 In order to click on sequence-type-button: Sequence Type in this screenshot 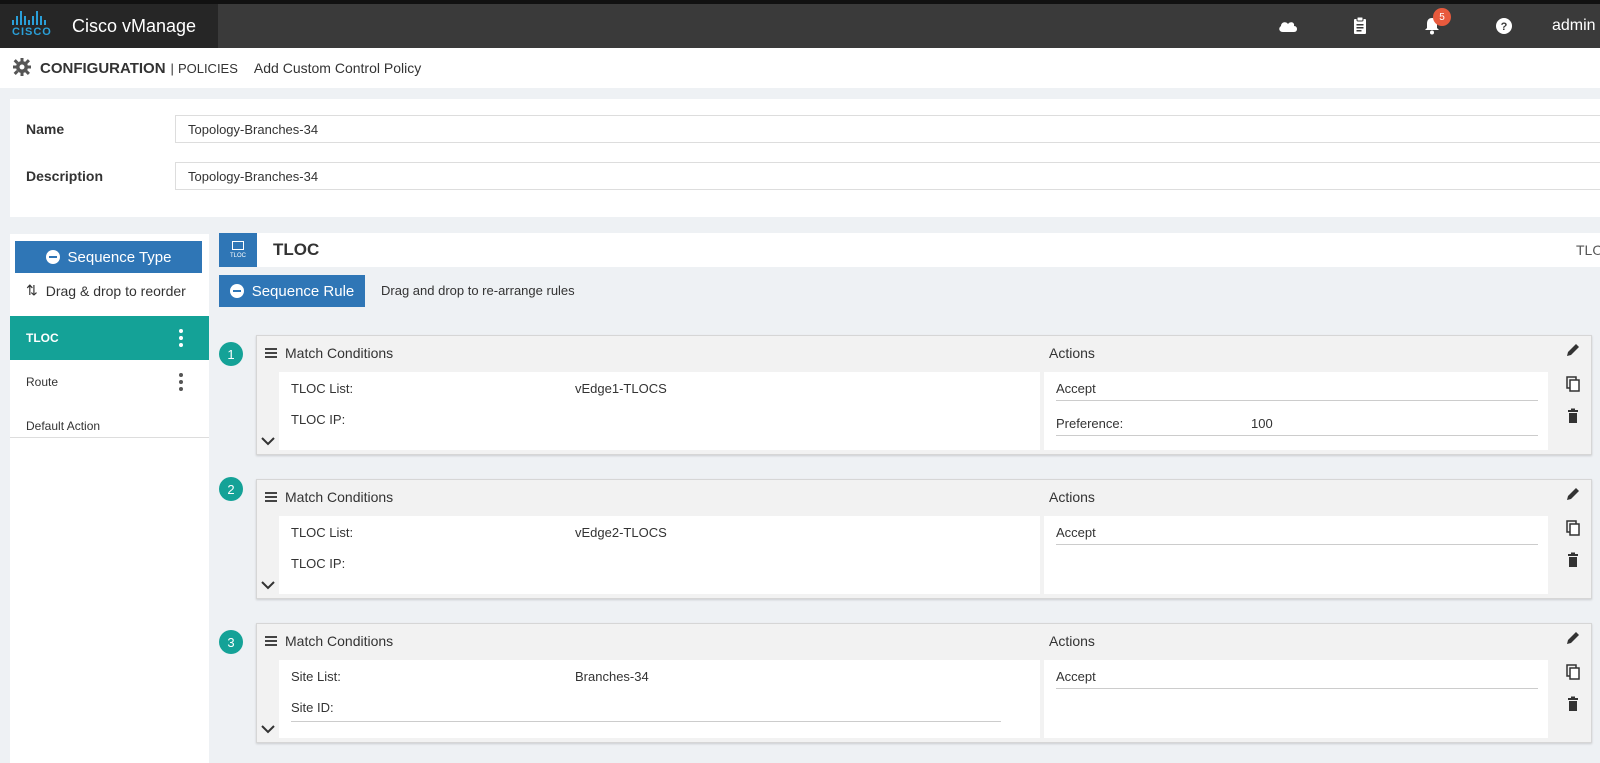, I will do `click(108, 257)`.